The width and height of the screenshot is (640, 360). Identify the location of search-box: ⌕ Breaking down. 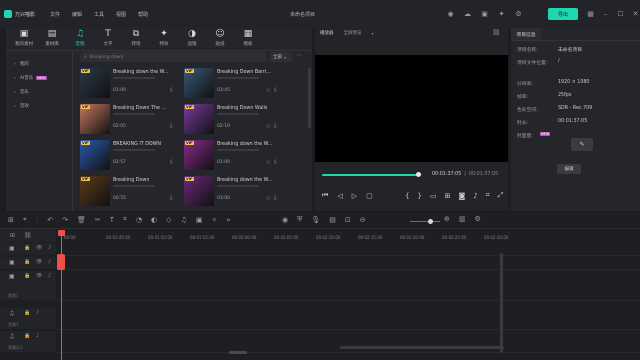
(173, 57).